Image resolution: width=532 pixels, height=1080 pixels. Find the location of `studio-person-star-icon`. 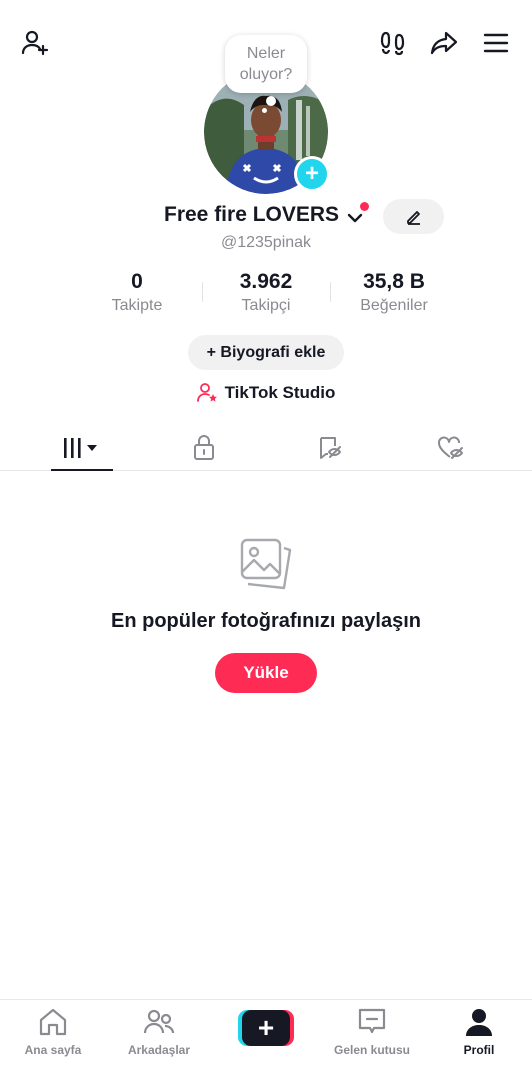

studio-person-star-icon is located at coordinates (206, 392).